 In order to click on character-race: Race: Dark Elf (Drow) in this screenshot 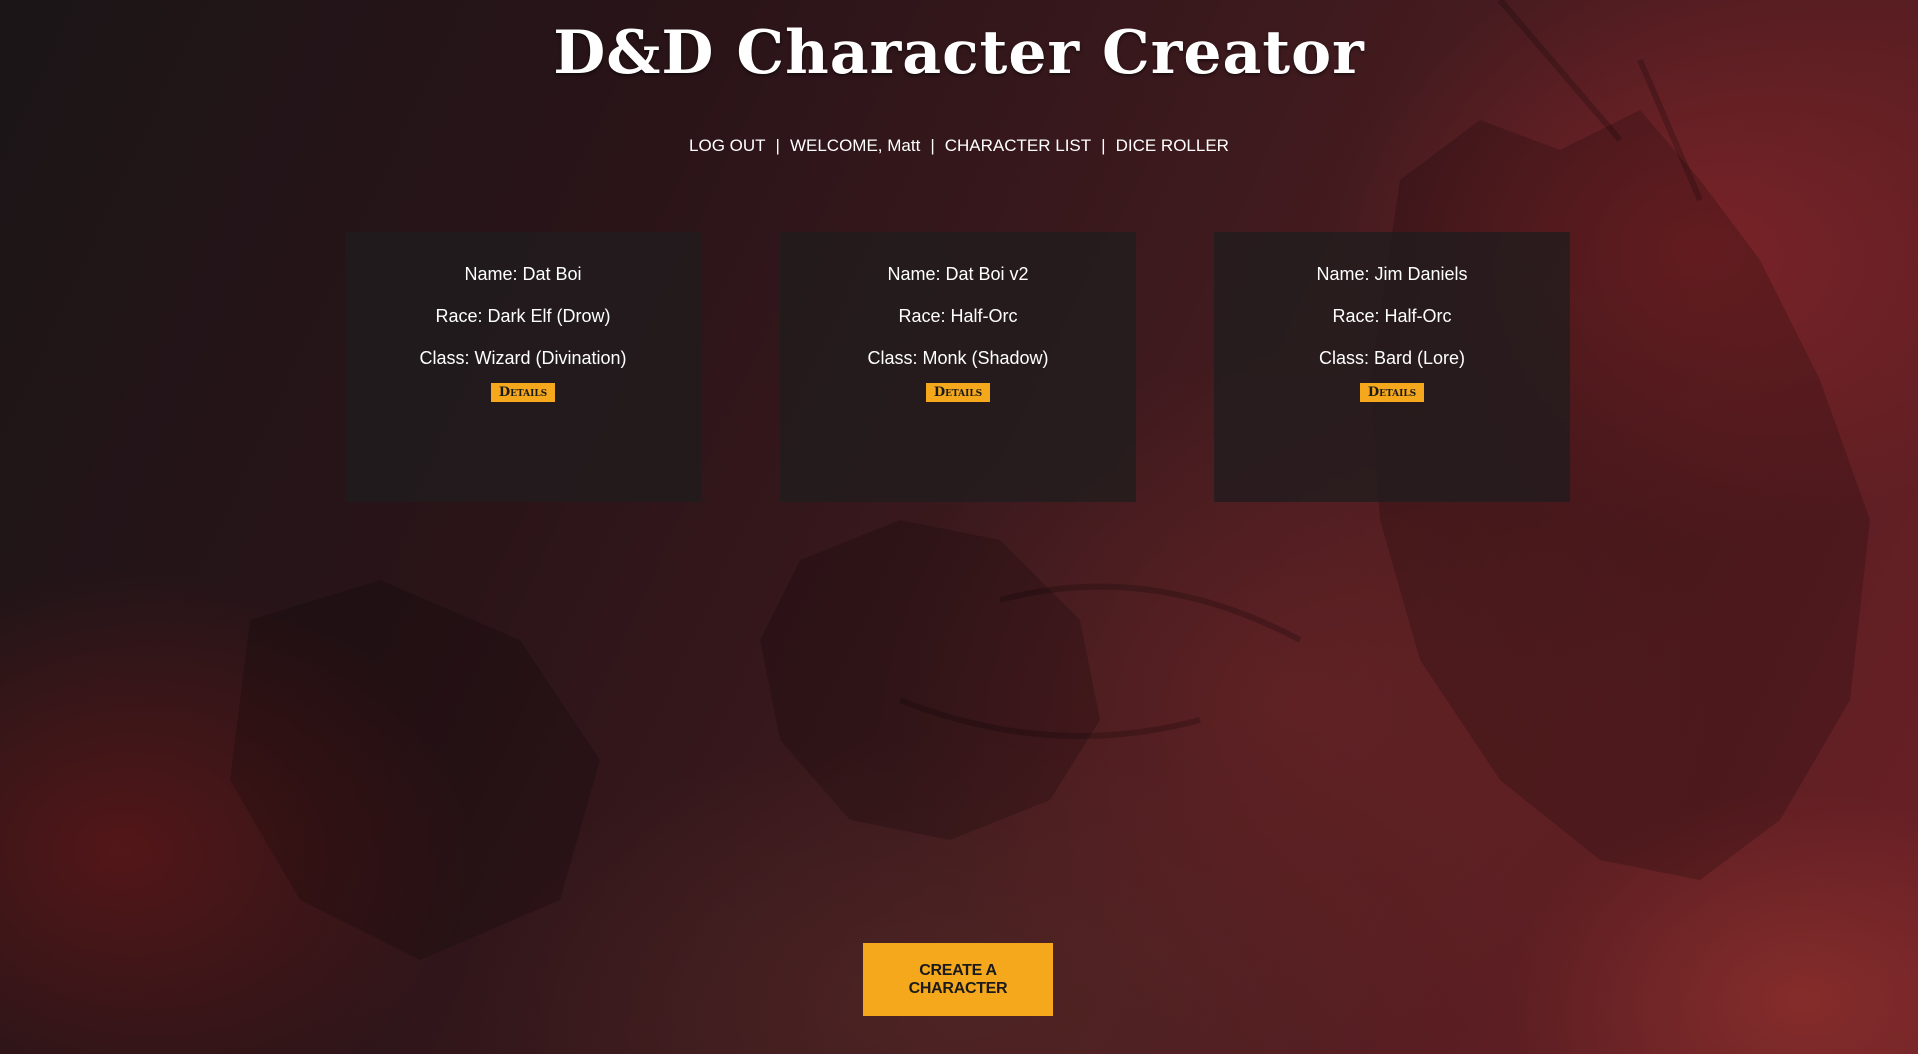, I will do `click(523, 316)`.